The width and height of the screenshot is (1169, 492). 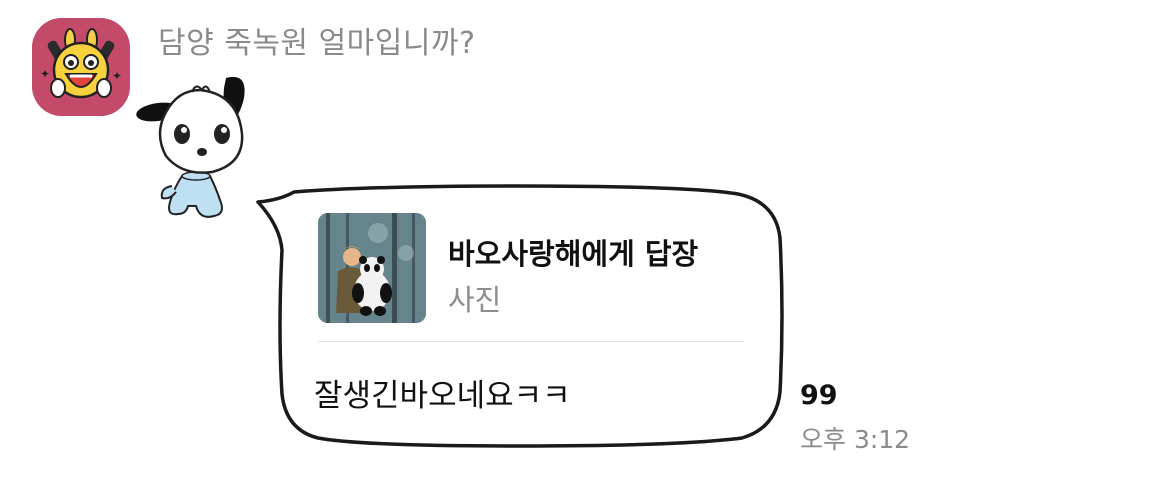 I want to click on reply-preview: 바오사랑해에게 답장 사진, so click(x=531, y=268).